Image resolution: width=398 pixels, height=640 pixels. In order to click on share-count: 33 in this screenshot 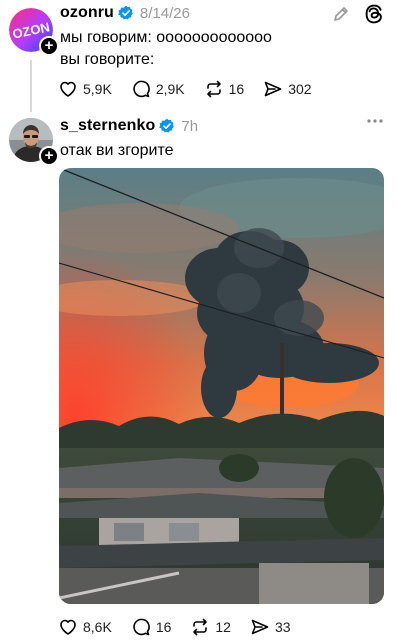, I will do `click(282, 627)`.